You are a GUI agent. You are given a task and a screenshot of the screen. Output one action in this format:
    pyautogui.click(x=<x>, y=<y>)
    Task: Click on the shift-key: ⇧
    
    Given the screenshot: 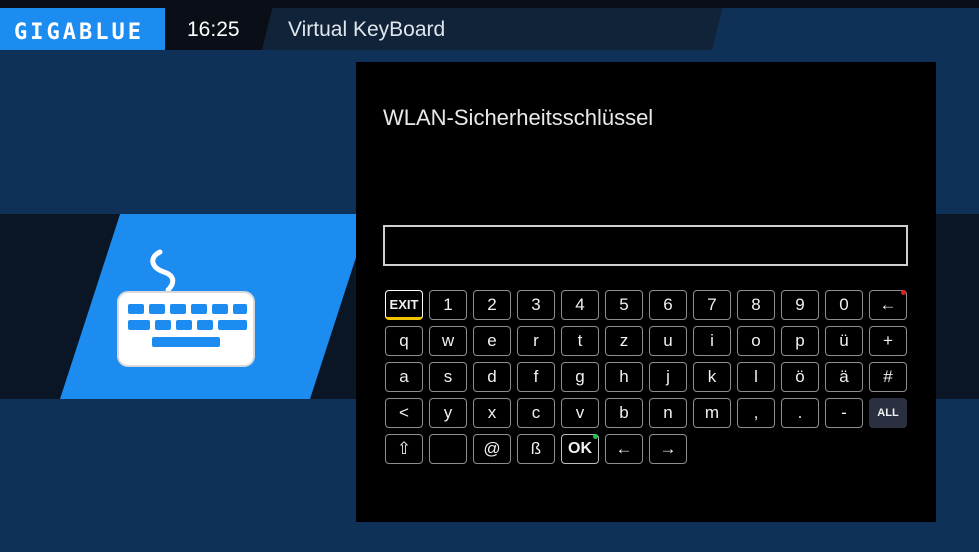 What is the action you would take?
    pyautogui.click(x=404, y=449)
    